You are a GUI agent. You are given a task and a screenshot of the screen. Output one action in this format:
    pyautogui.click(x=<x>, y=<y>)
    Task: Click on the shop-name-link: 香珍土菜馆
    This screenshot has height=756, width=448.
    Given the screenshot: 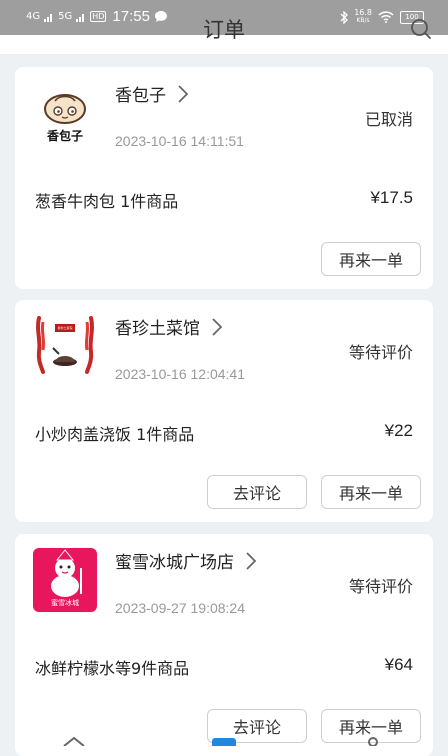 What is the action you would take?
    pyautogui.click(x=168, y=326)
    